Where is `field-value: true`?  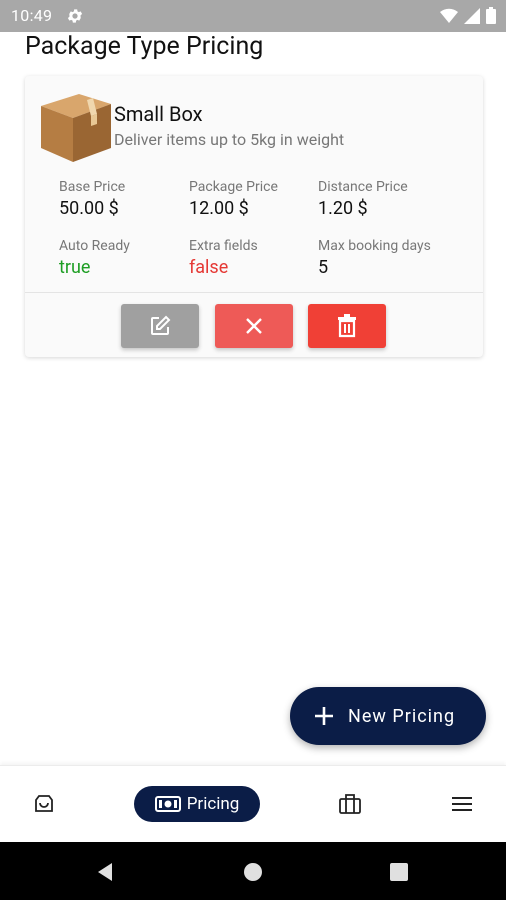 field-value: true is located at coordinates (75, 267).